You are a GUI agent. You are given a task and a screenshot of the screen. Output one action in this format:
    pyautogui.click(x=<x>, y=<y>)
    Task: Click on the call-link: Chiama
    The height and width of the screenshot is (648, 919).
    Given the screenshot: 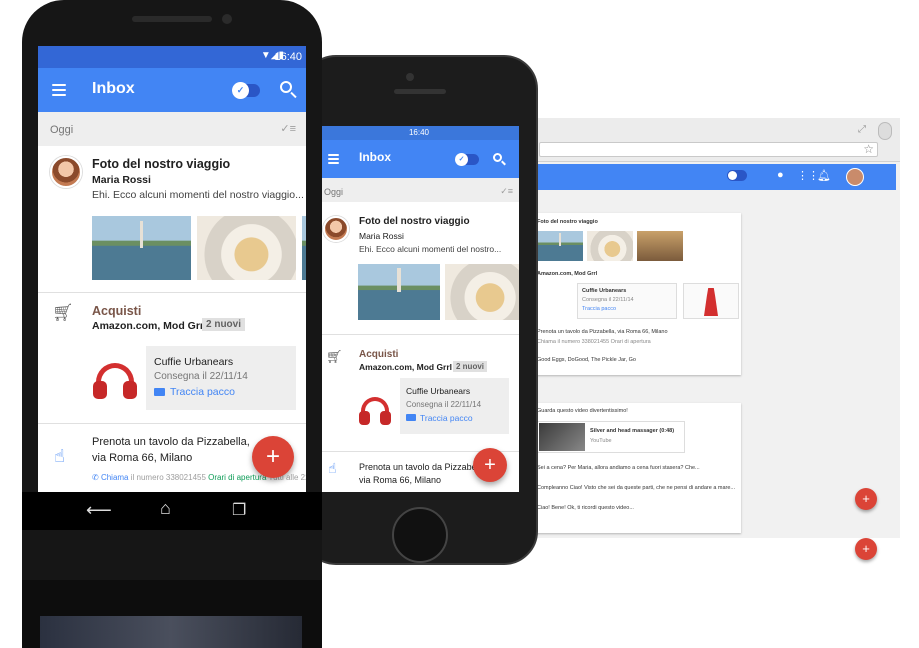 What is the action you would take?
    pyautogui.click(x=115, y=477)
    